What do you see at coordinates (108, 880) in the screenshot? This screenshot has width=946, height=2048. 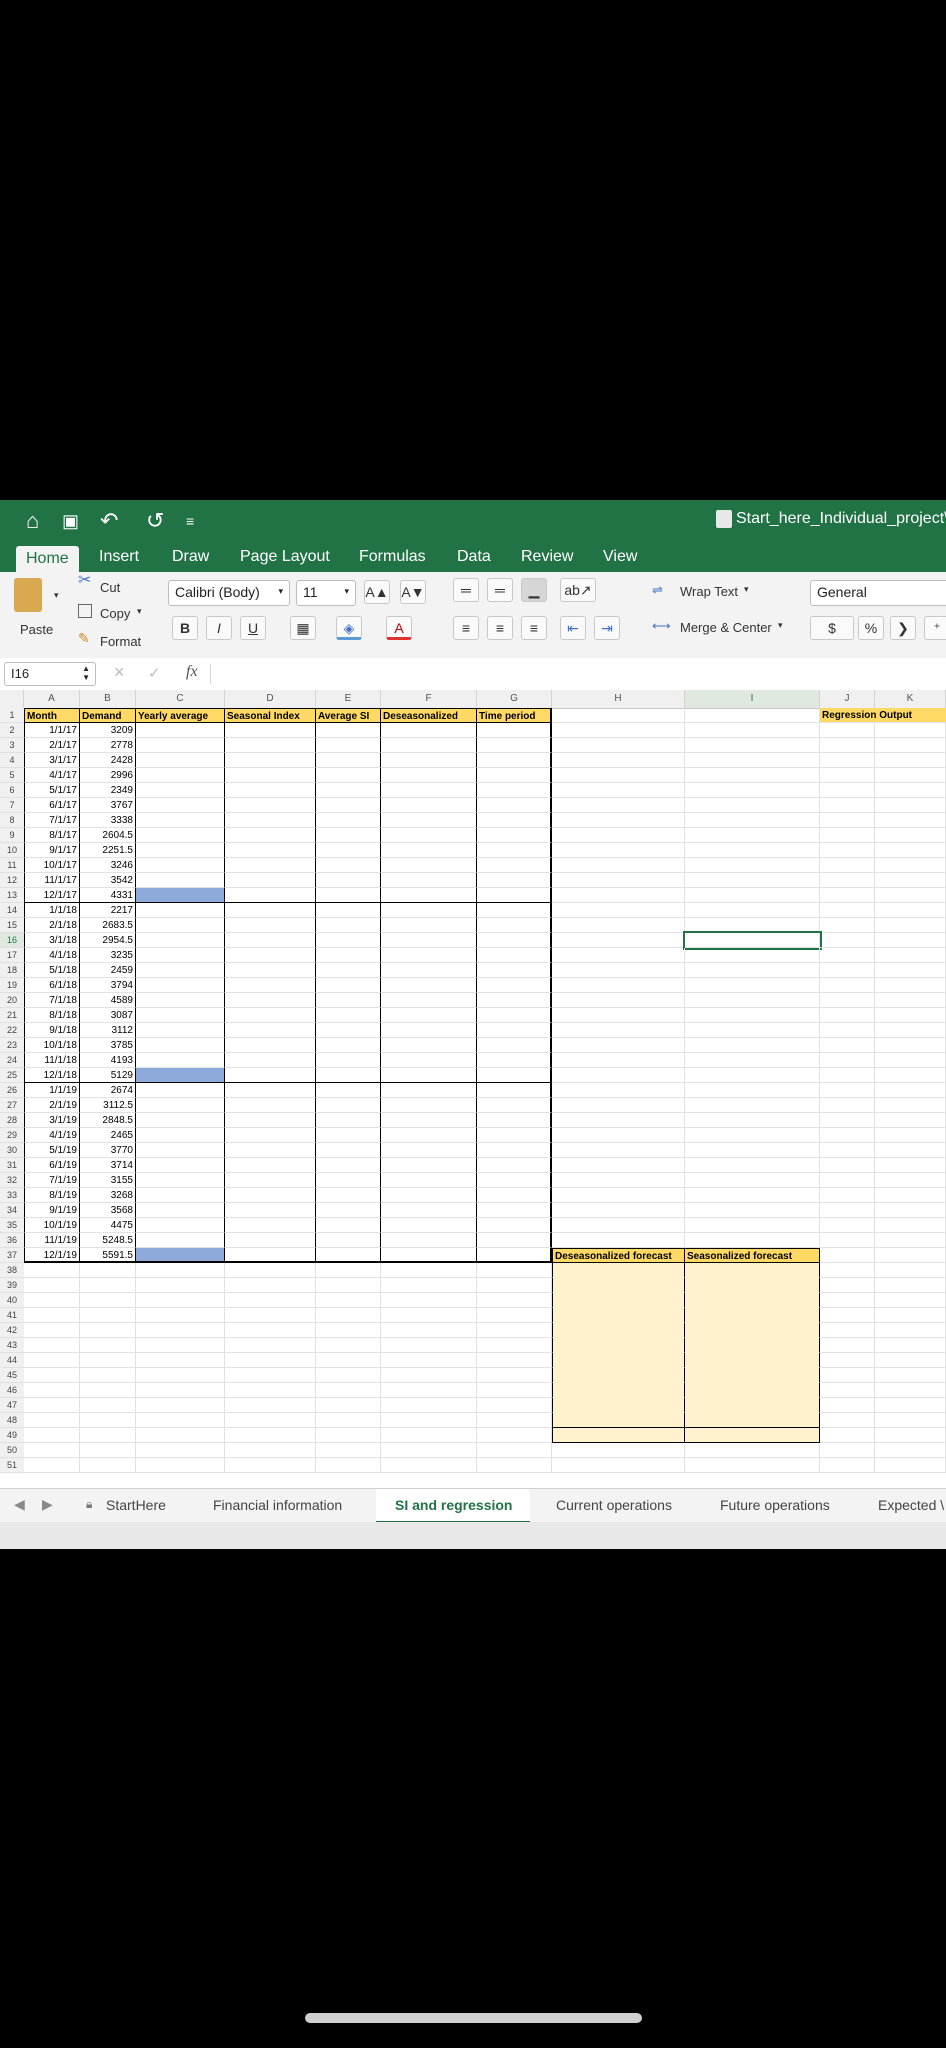 I see `cell: 3542` at bounding box center [108, 880].